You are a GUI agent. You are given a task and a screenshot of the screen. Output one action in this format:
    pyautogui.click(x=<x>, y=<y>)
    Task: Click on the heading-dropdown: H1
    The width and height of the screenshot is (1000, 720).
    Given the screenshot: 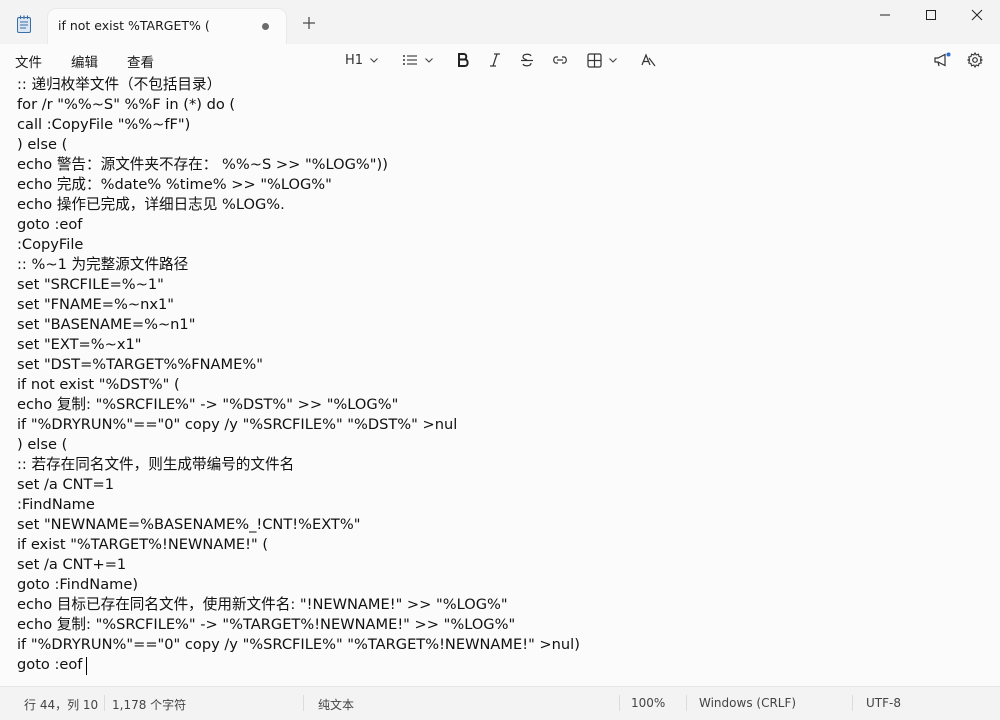 What is the action you would take?
    pyautogui.click(x=362, y=60)
    